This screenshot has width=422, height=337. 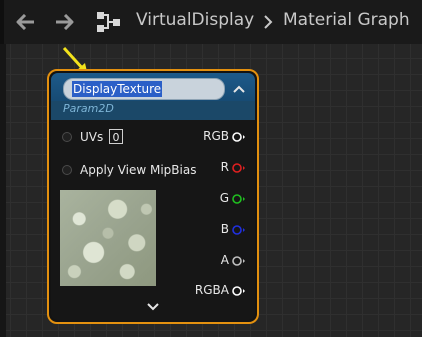 I want to click on chevron-down-icon, so click(x=153, y=307).